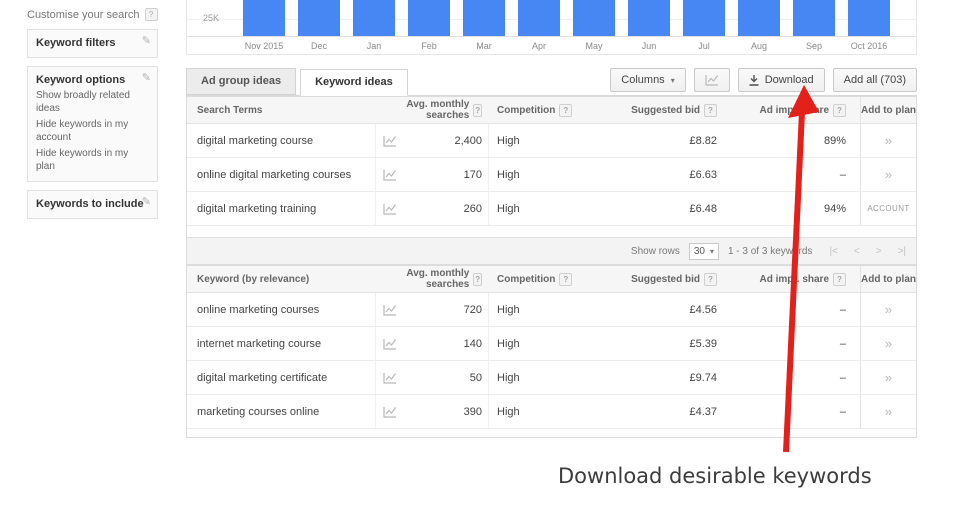 This screenshot has width=979, height=508. What do you see at coordinates (648, 80) in the screenshot?
I see `columns-button: Columns ▾` at bounding box center [648, 80].